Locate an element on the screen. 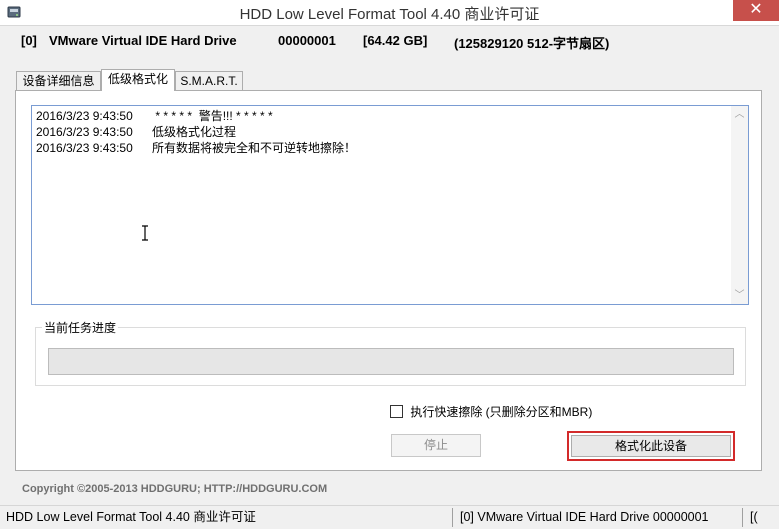  tab-label: 低级格式化 is located at coordinates (137, 79).